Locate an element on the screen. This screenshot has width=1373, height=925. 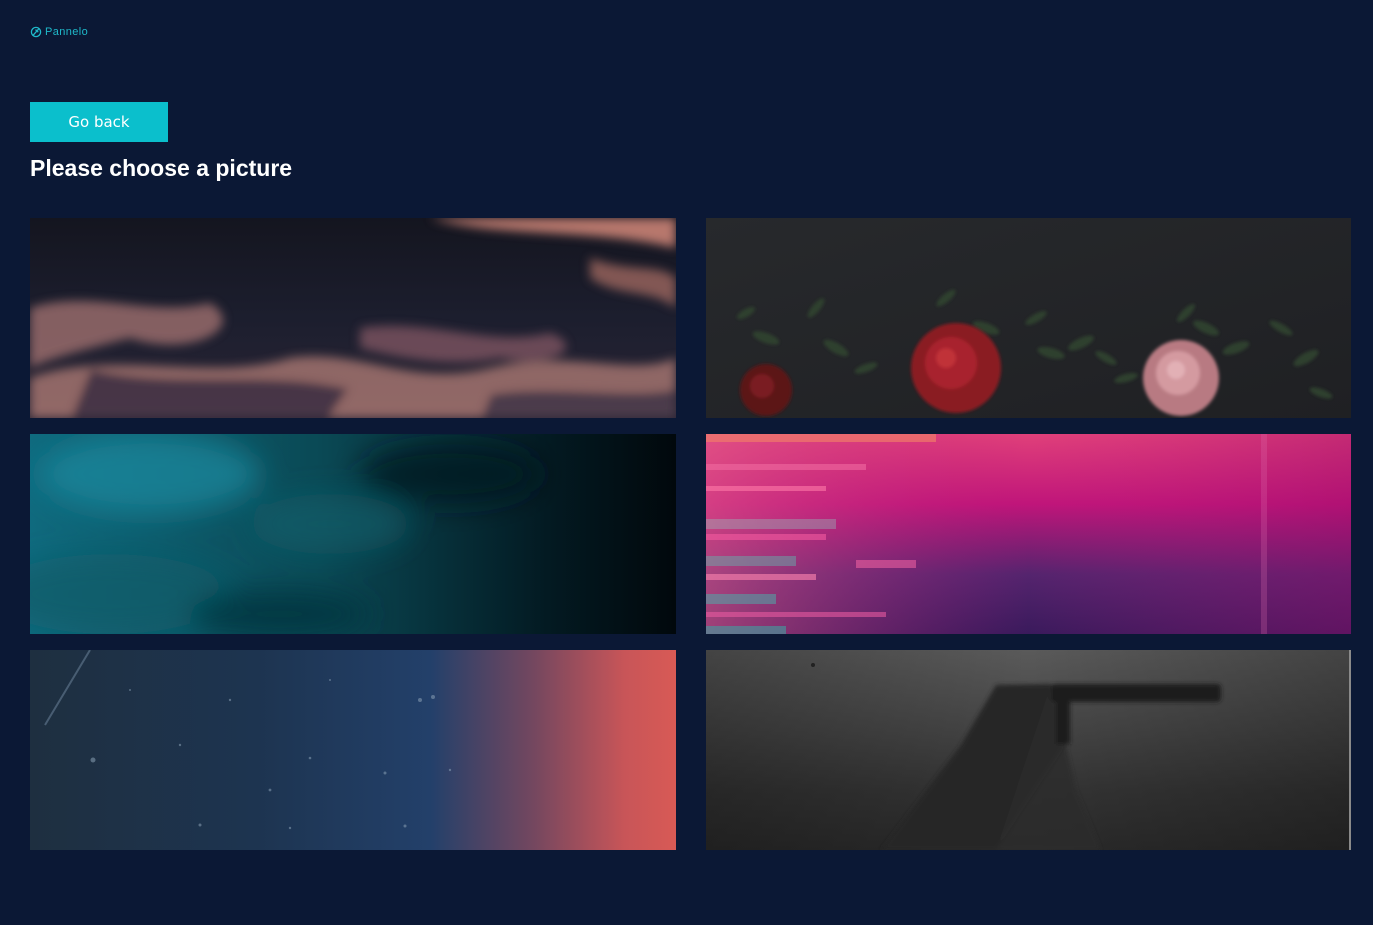
brand-name: Pannelo is located at coordinates (67, 32).